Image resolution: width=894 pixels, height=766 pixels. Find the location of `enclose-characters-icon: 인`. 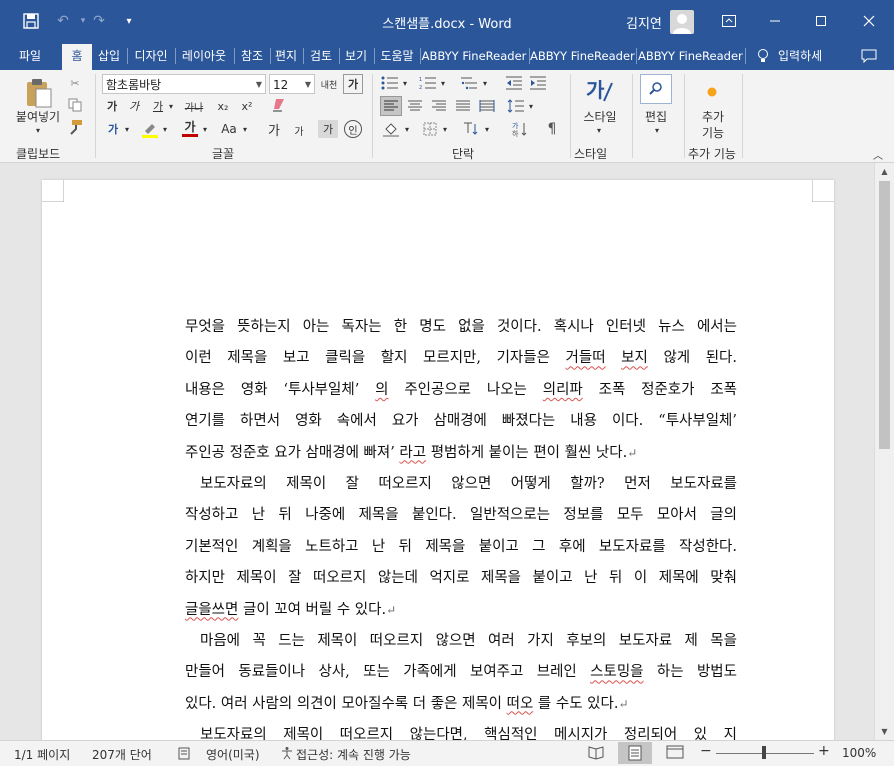

enclose-characters-icon: 인 is located at coordinates (353, 129).